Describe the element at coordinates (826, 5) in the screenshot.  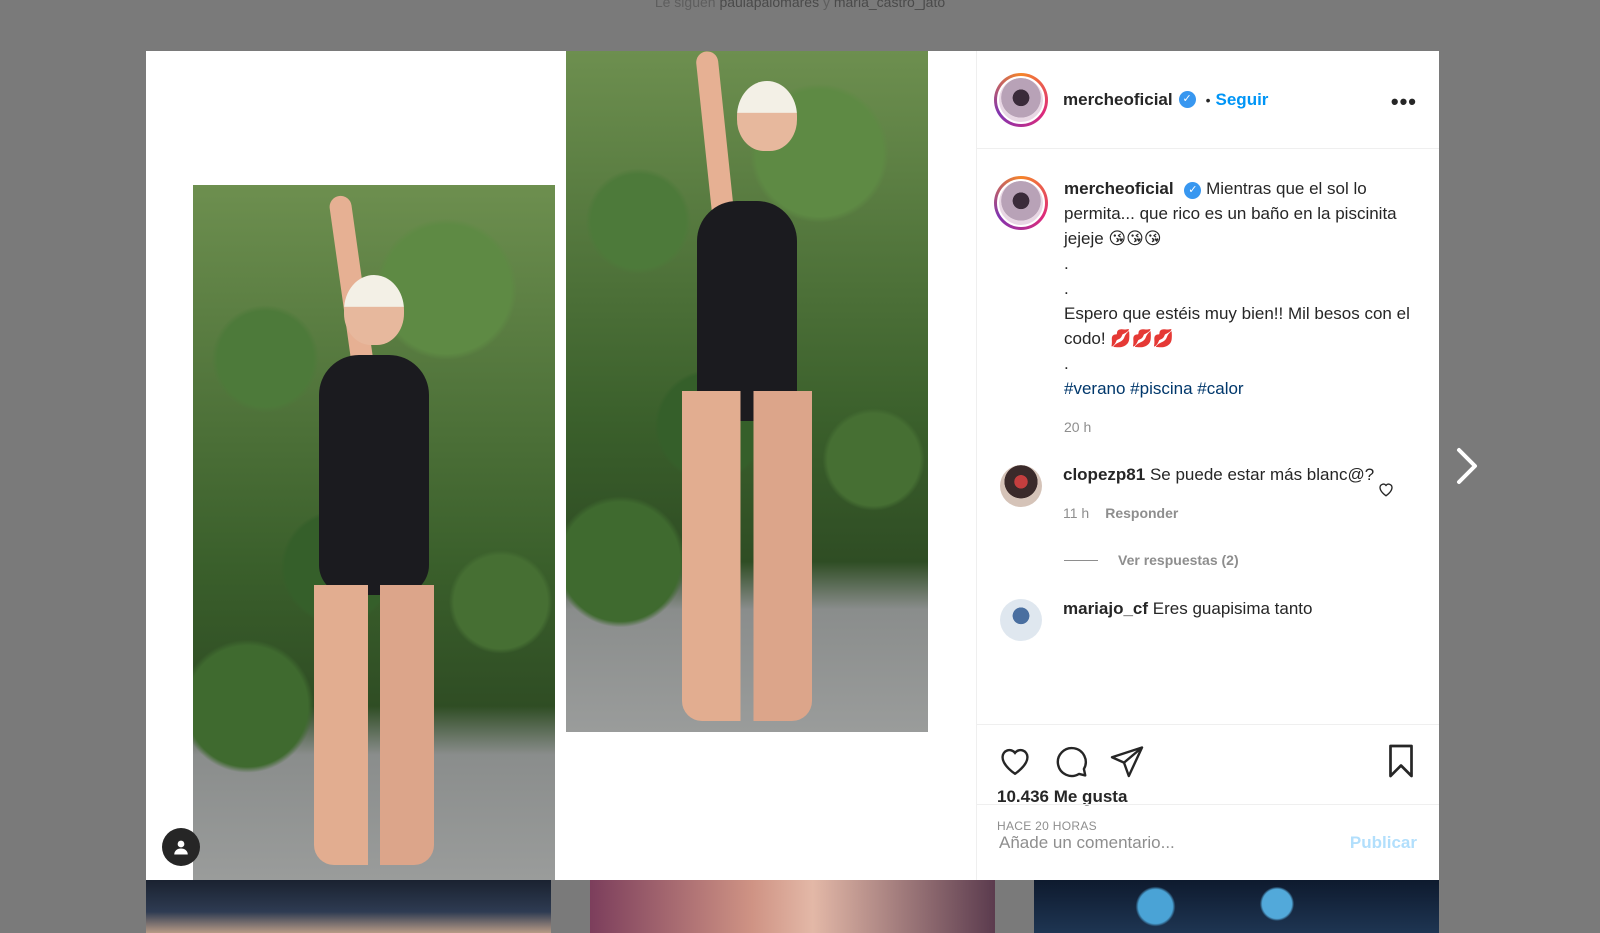
I see `followed-by-joiner: y` at that location.